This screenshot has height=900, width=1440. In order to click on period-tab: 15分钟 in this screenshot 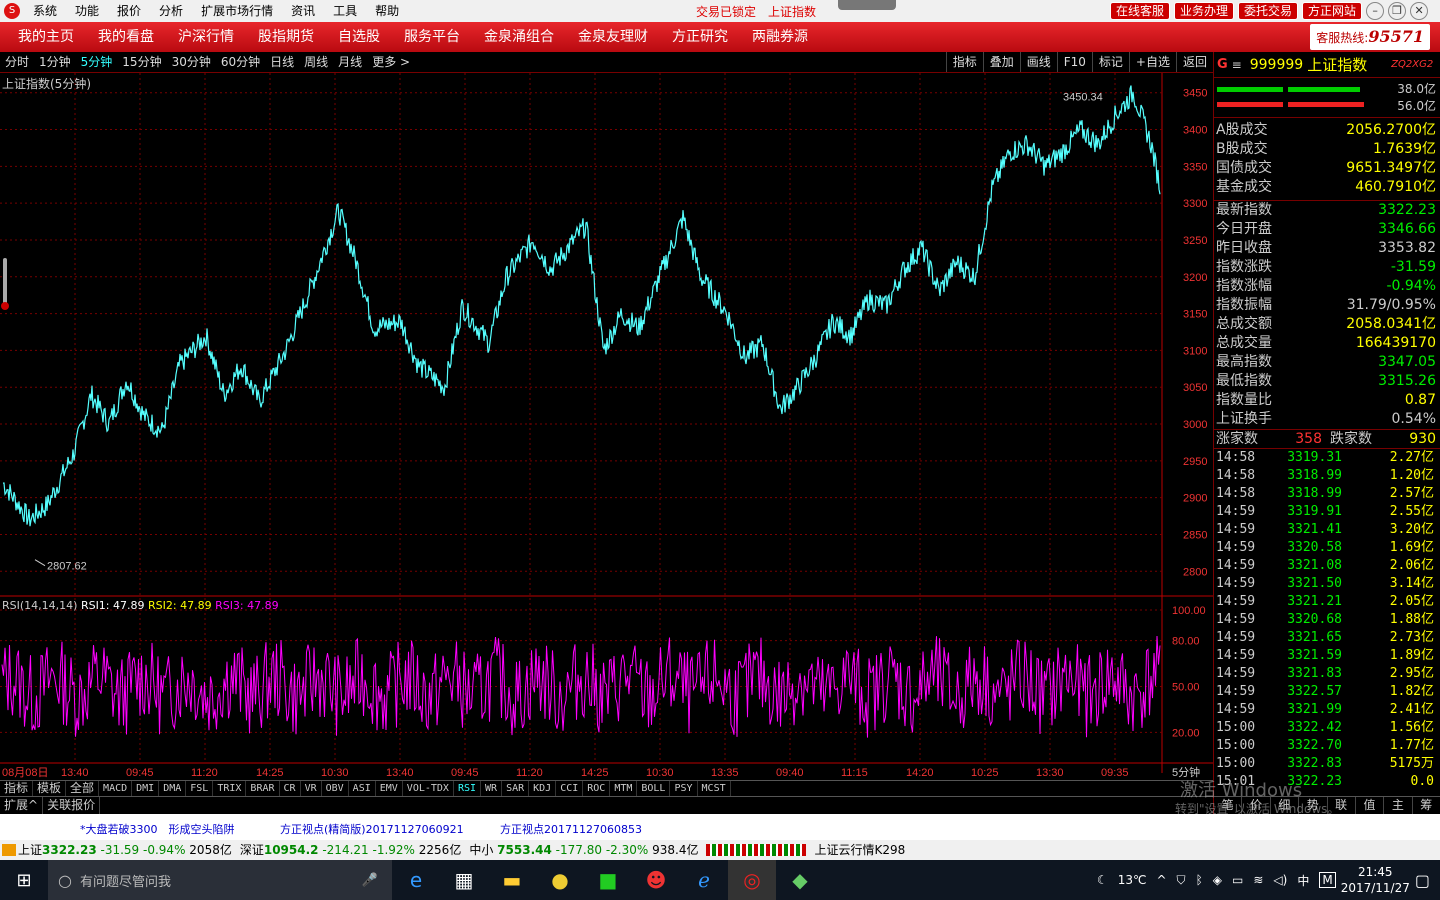, I will do `click(141, 62)`.